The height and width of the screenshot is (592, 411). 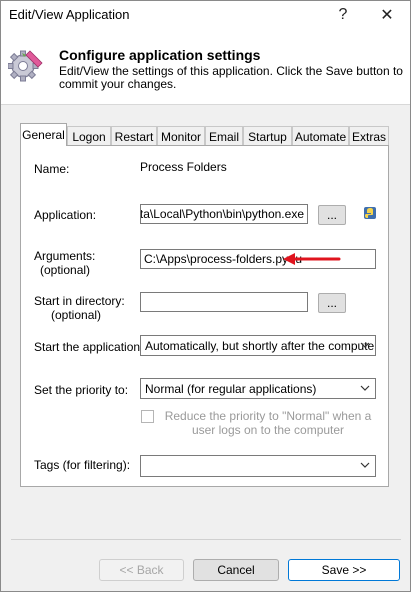 What do you see at coordinates (65, 256) in the screenshot?
I see `arguments-label: Arguments:` at bounding box center [65, 256].